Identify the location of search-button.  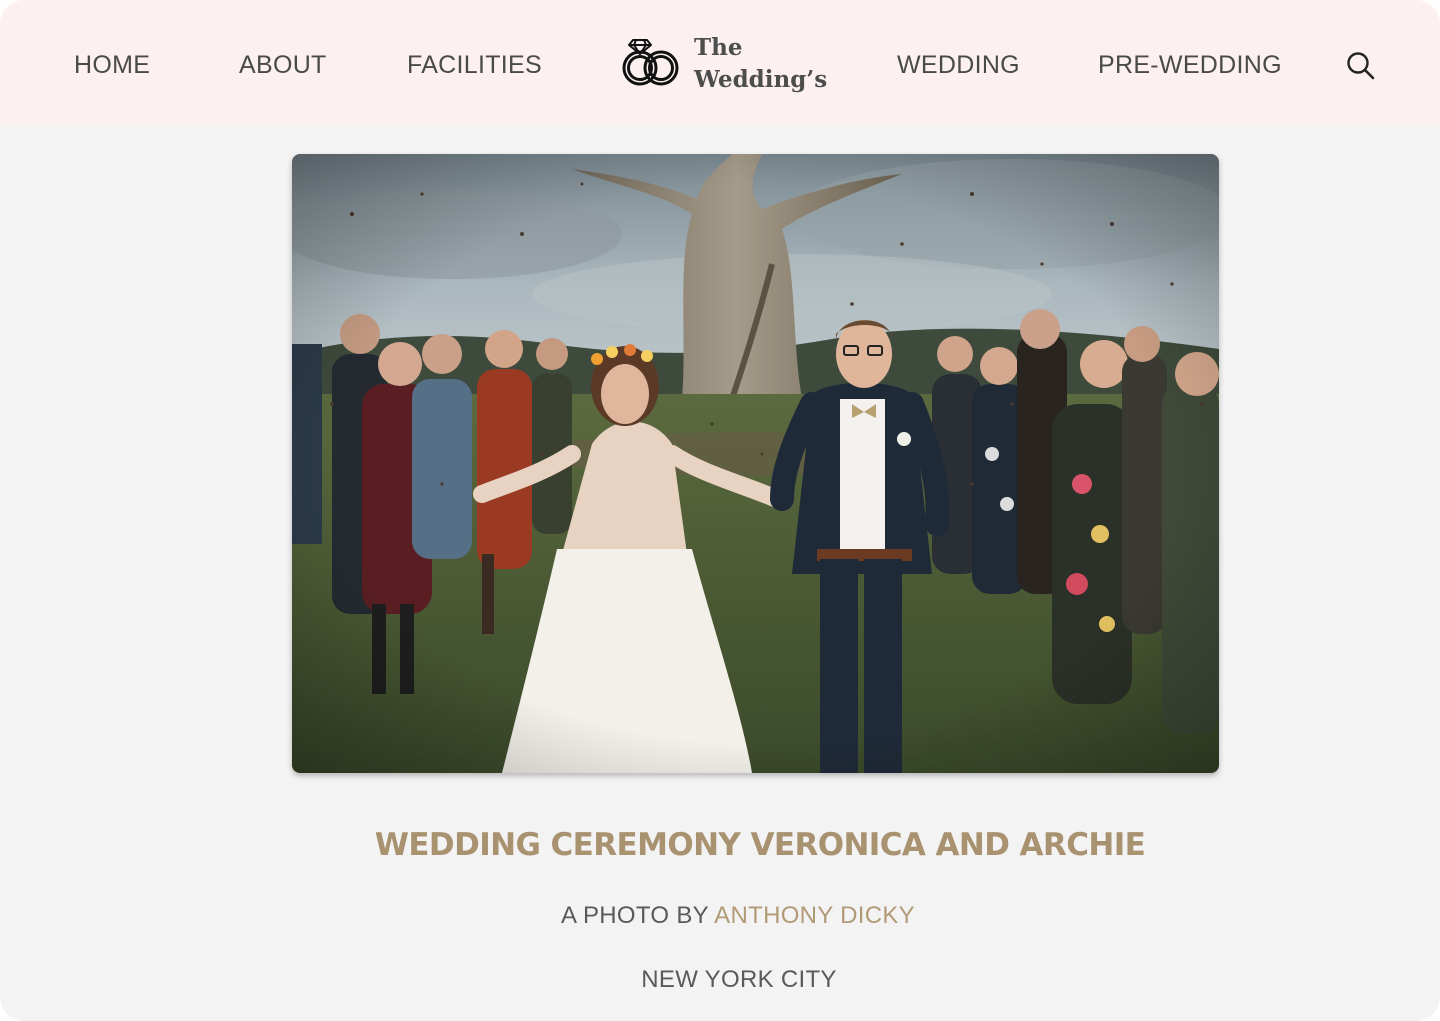
(1361, 66).